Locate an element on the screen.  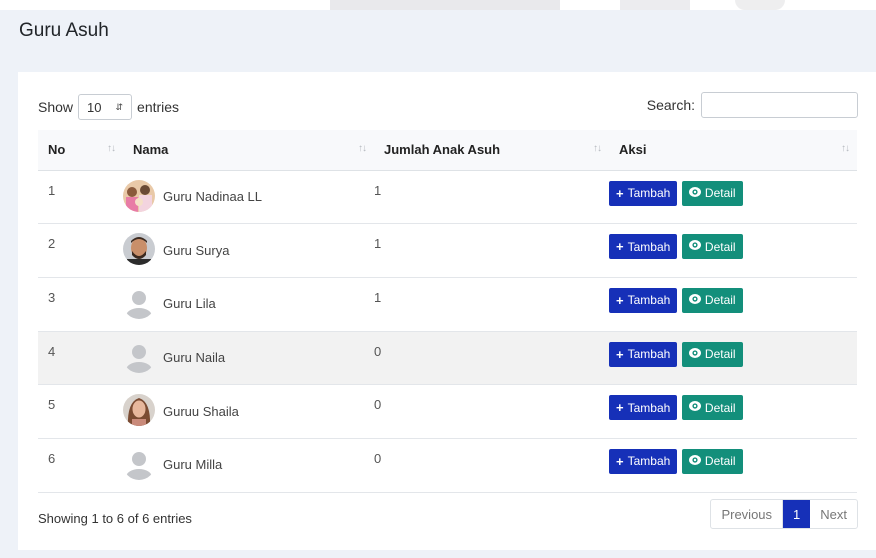
row-number: 2 is located at coordinates (52, 244).